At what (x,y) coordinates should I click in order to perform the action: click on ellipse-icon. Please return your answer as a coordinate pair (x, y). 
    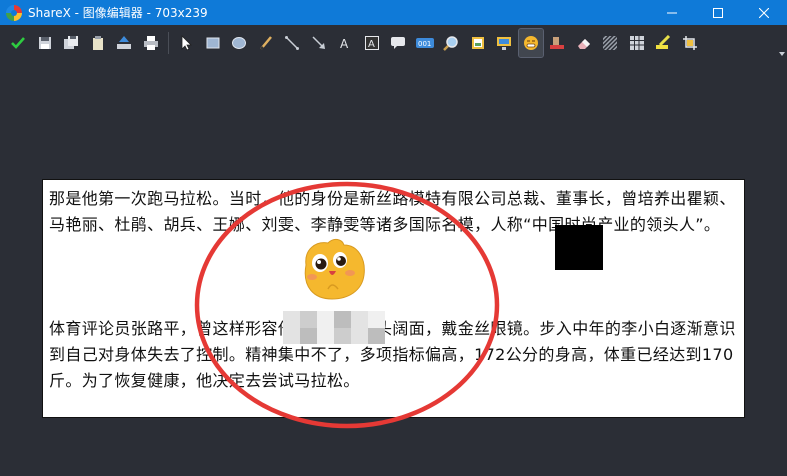
    Looking at the image, I should click on (239, 43).